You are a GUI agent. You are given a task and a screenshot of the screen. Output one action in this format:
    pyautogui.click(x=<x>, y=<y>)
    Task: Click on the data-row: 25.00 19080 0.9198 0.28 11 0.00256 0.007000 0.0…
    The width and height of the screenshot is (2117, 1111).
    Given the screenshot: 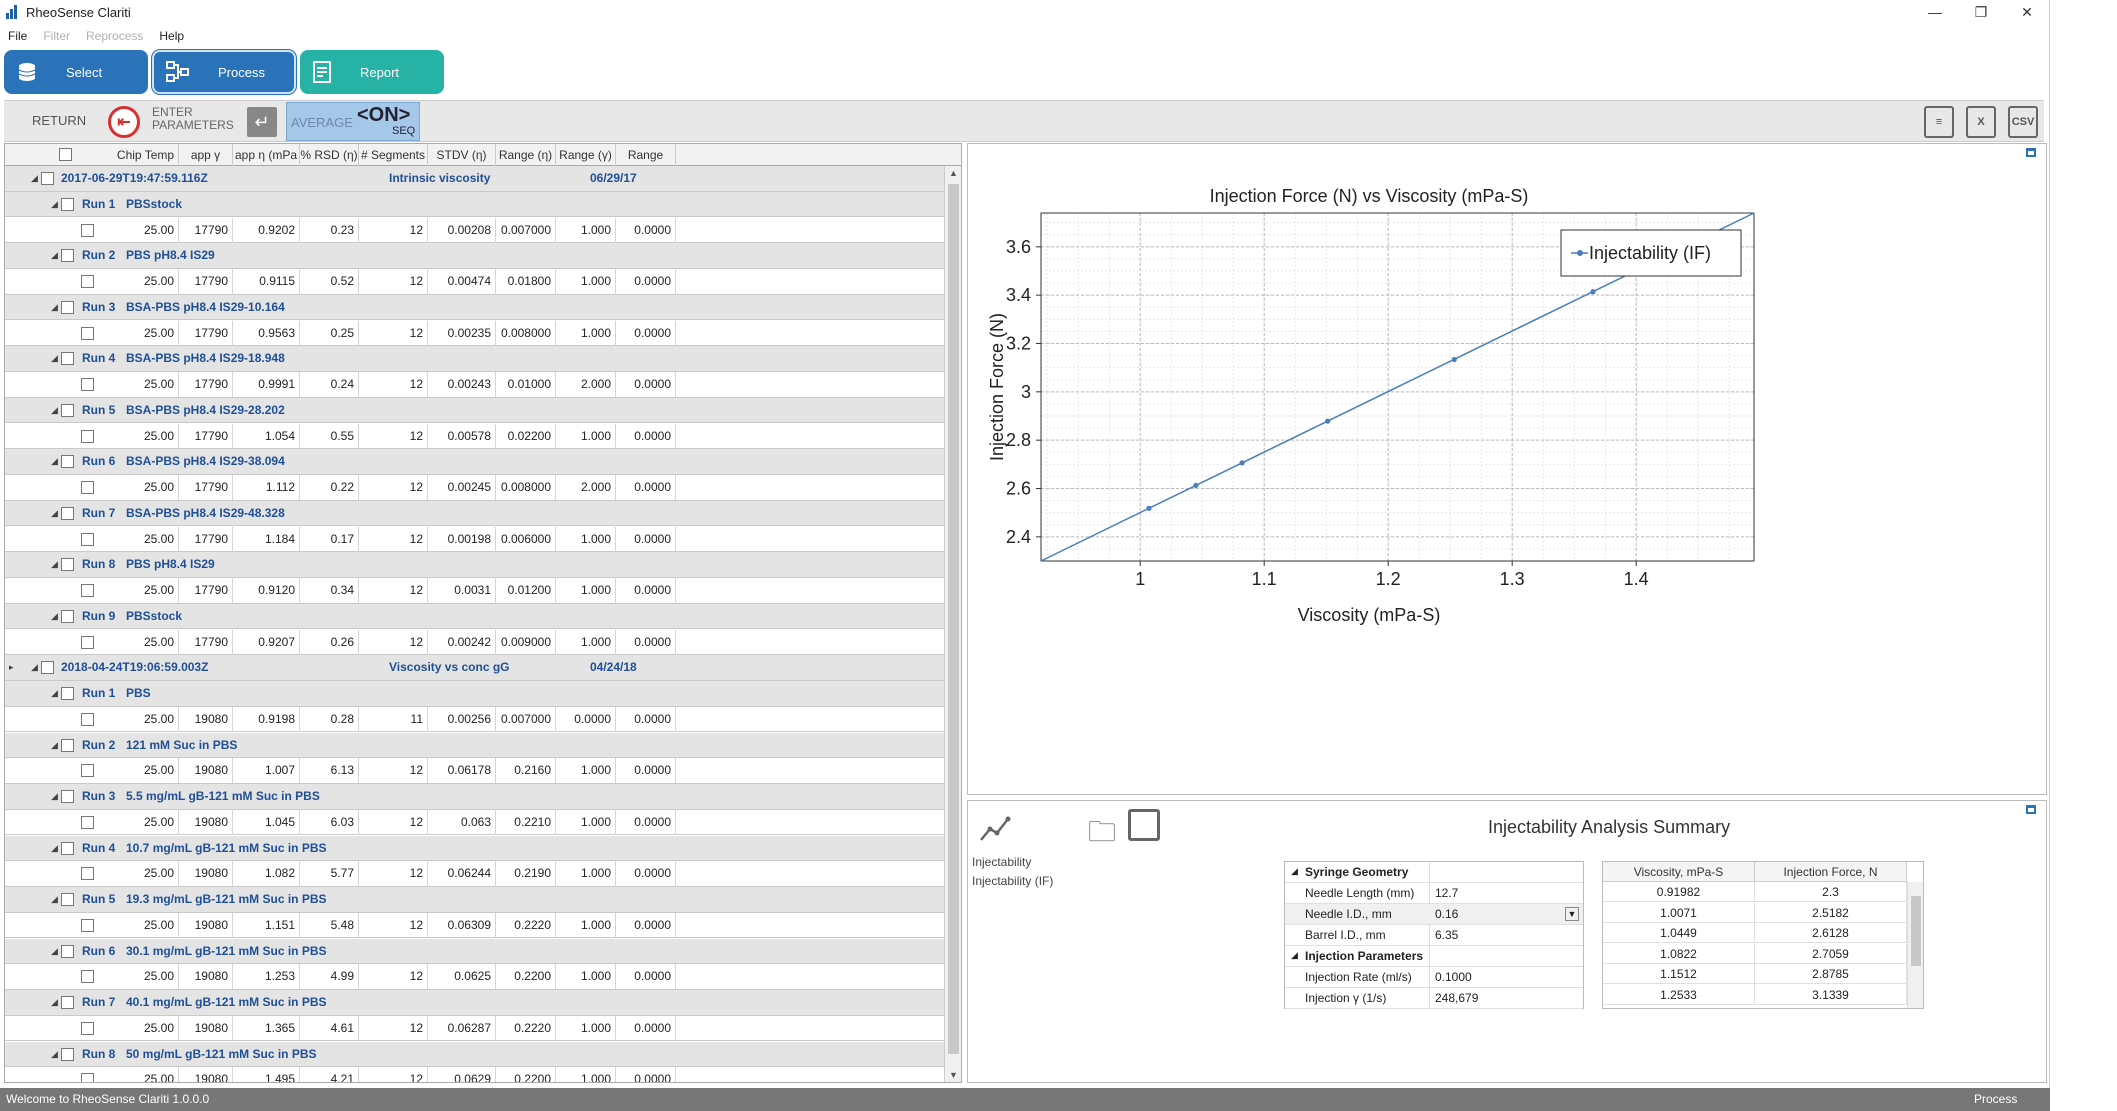 What is the action you would take?
    pyautogui.click(x=475, y=719)
    